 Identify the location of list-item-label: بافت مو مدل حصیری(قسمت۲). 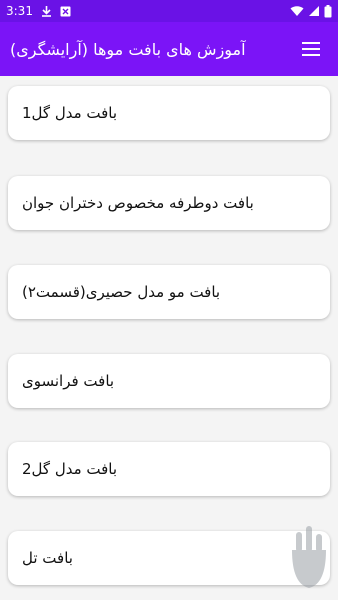
(121, 292).